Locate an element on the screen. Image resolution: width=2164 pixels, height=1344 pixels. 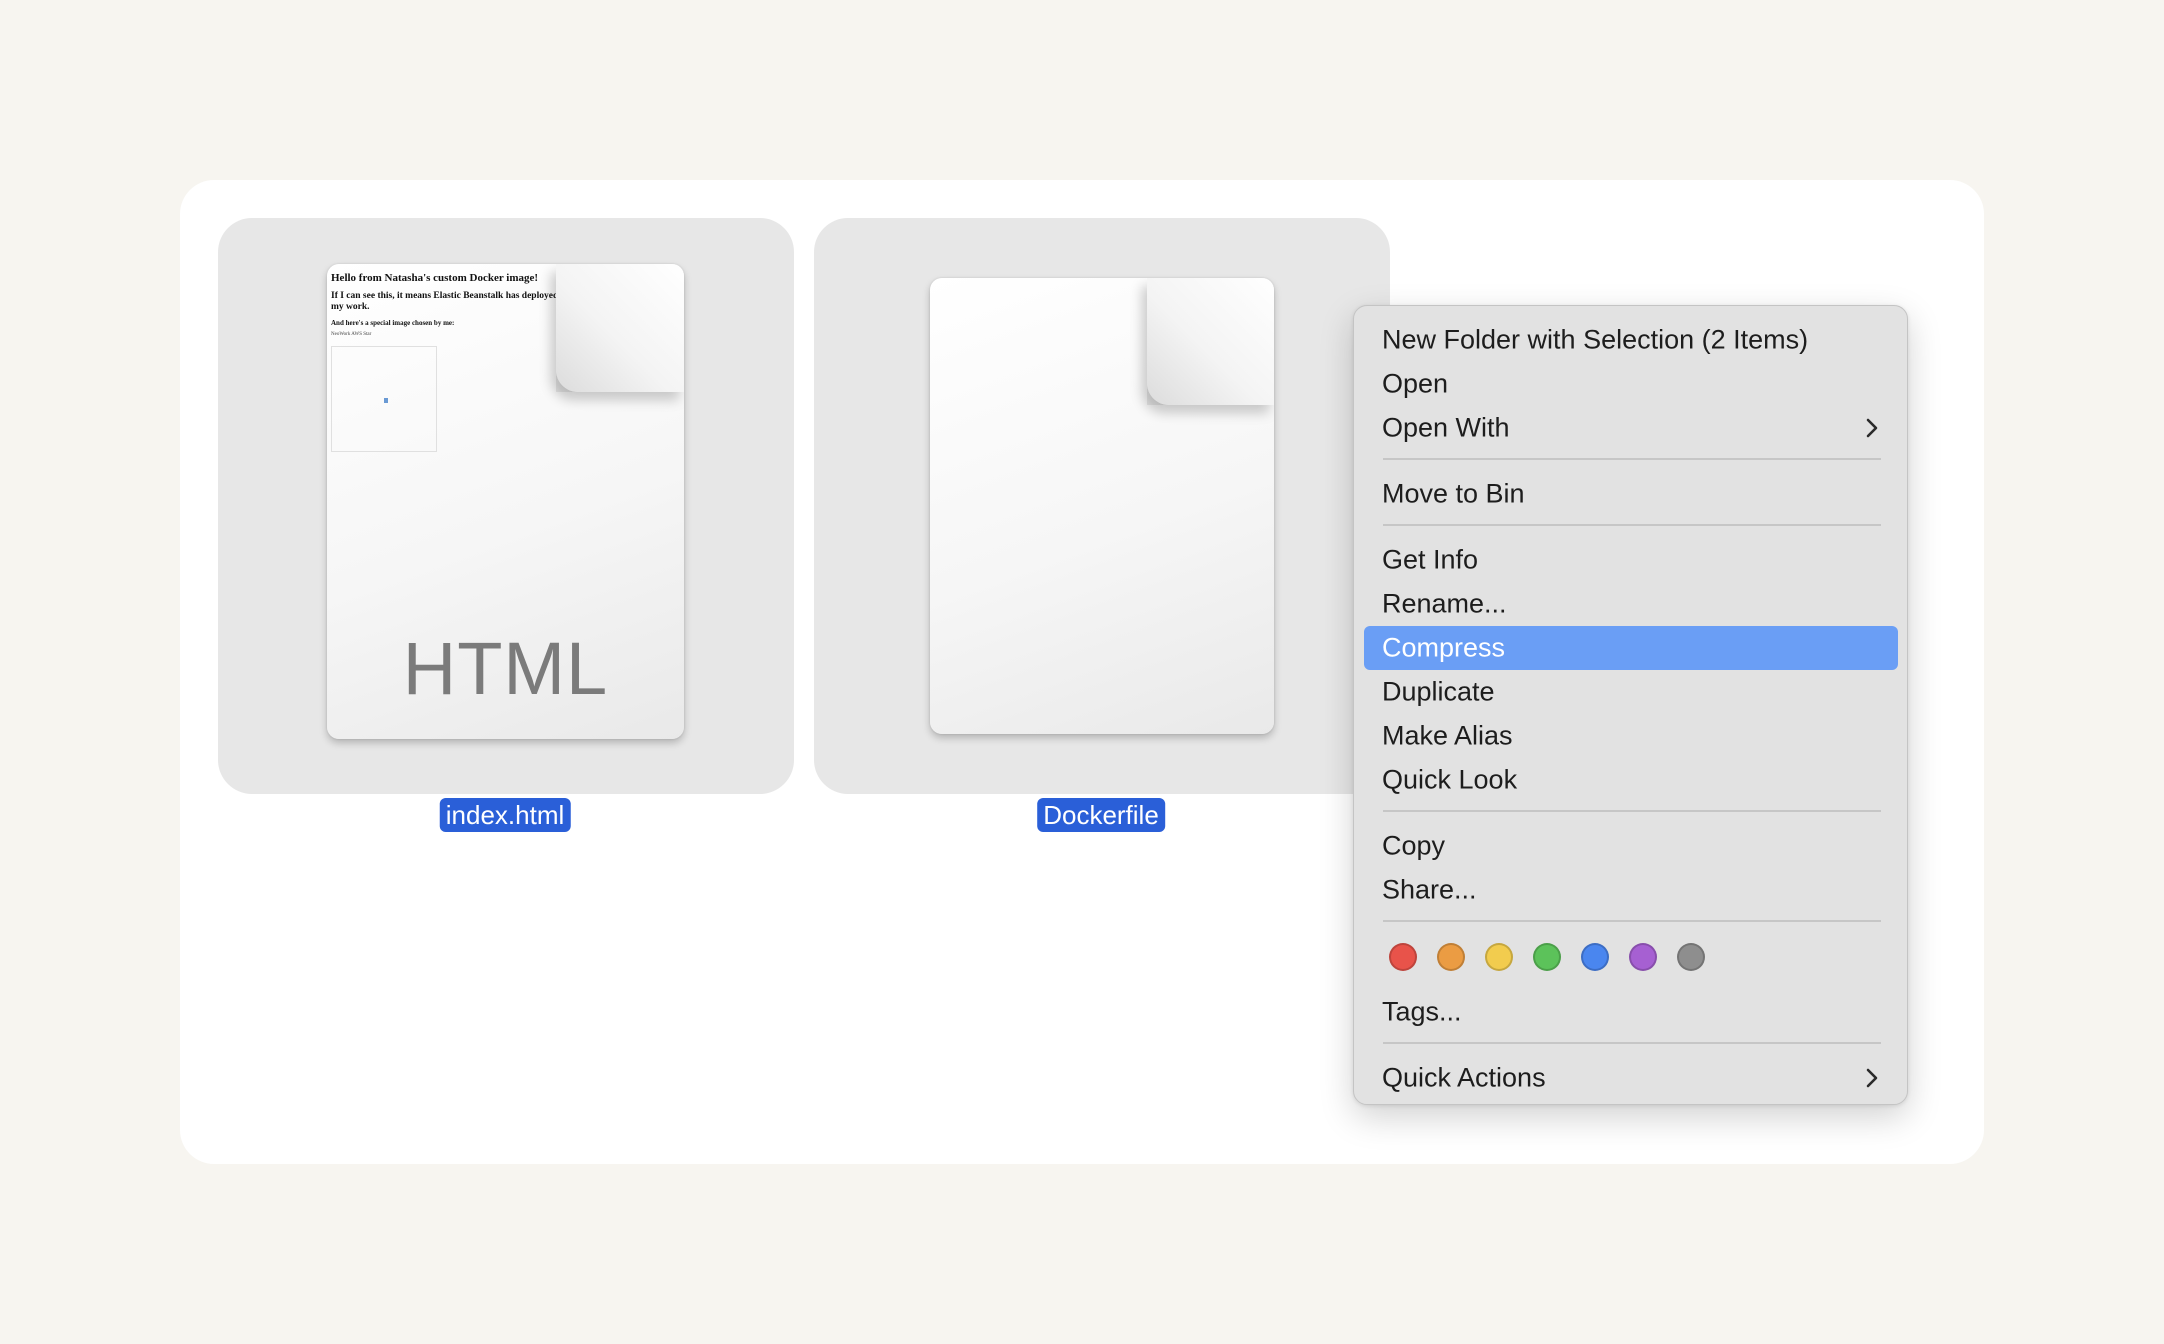
tag-green-icon is located at coordinates (1547, 957).